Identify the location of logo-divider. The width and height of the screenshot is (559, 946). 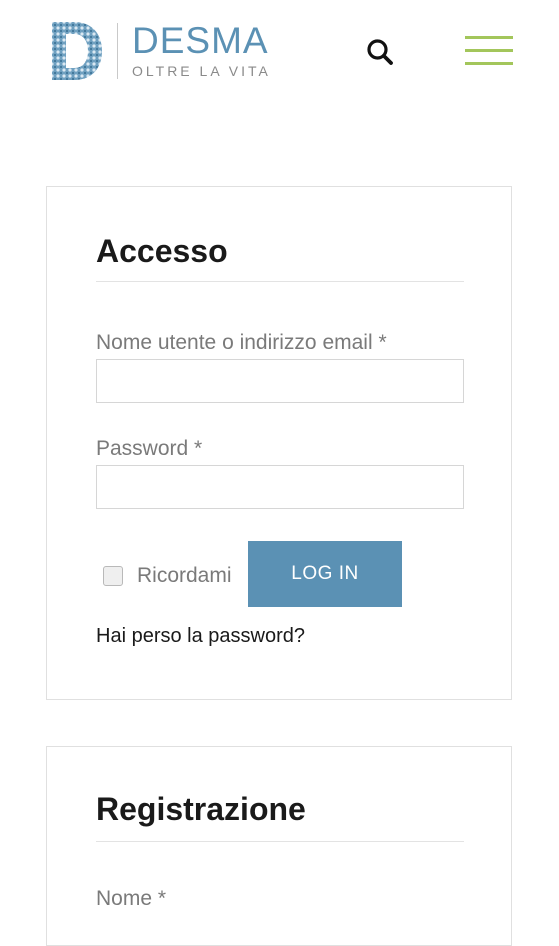
(117, 51).